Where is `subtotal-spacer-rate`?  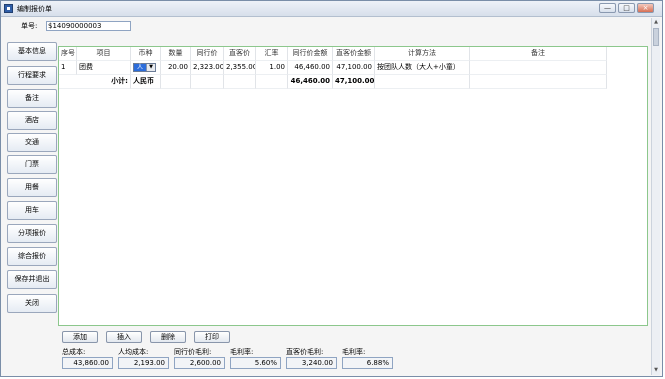 subtotal-spacer-rate is located at coordinates (272, 82).